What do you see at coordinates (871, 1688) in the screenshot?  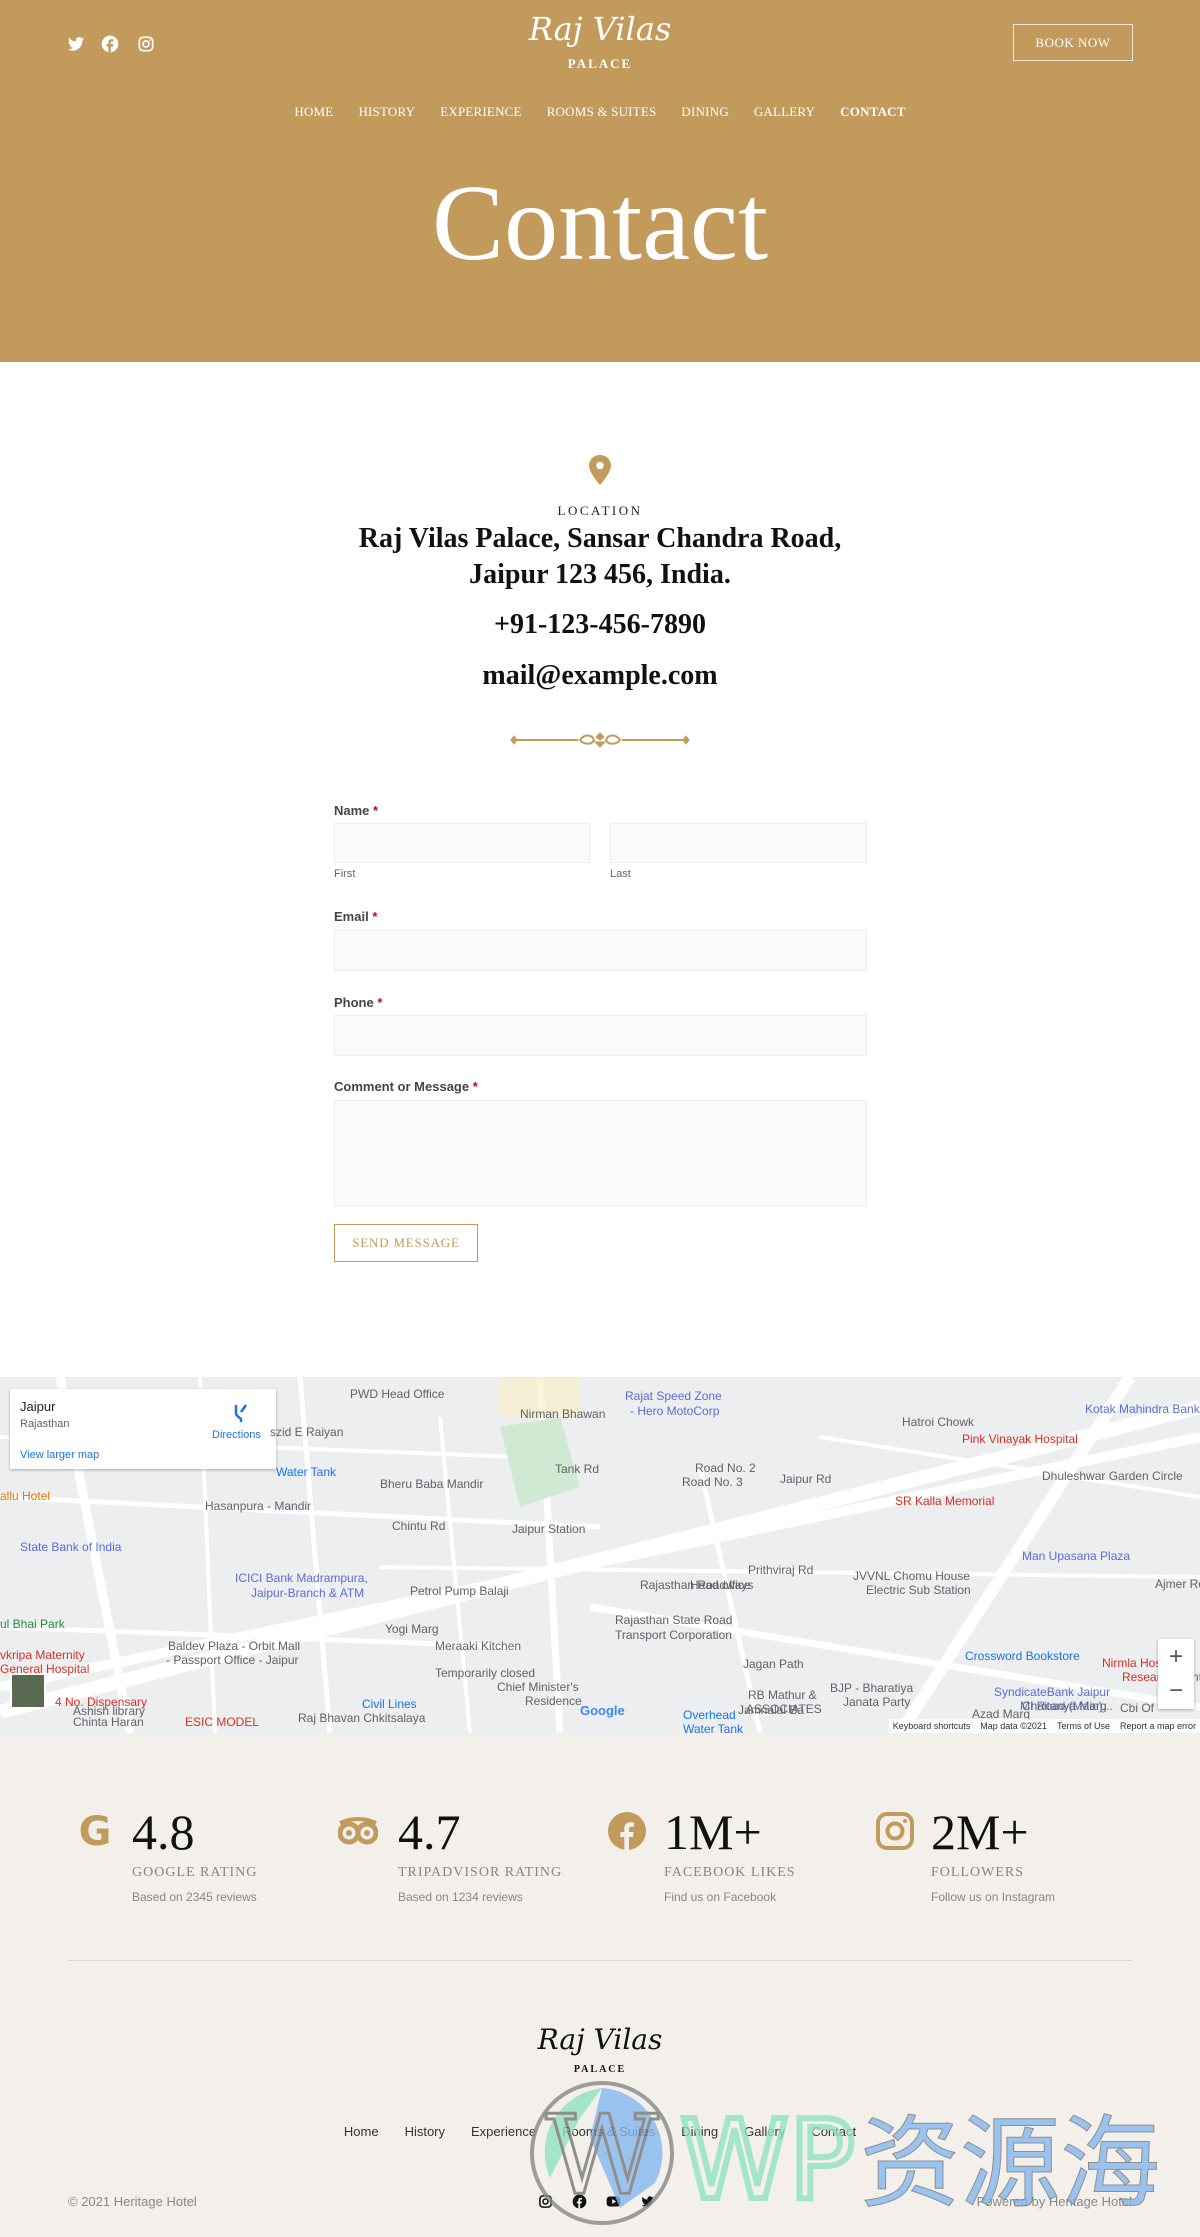 I see `map-label: BJP - Bharatiya` at bounding box center [871, 1688].